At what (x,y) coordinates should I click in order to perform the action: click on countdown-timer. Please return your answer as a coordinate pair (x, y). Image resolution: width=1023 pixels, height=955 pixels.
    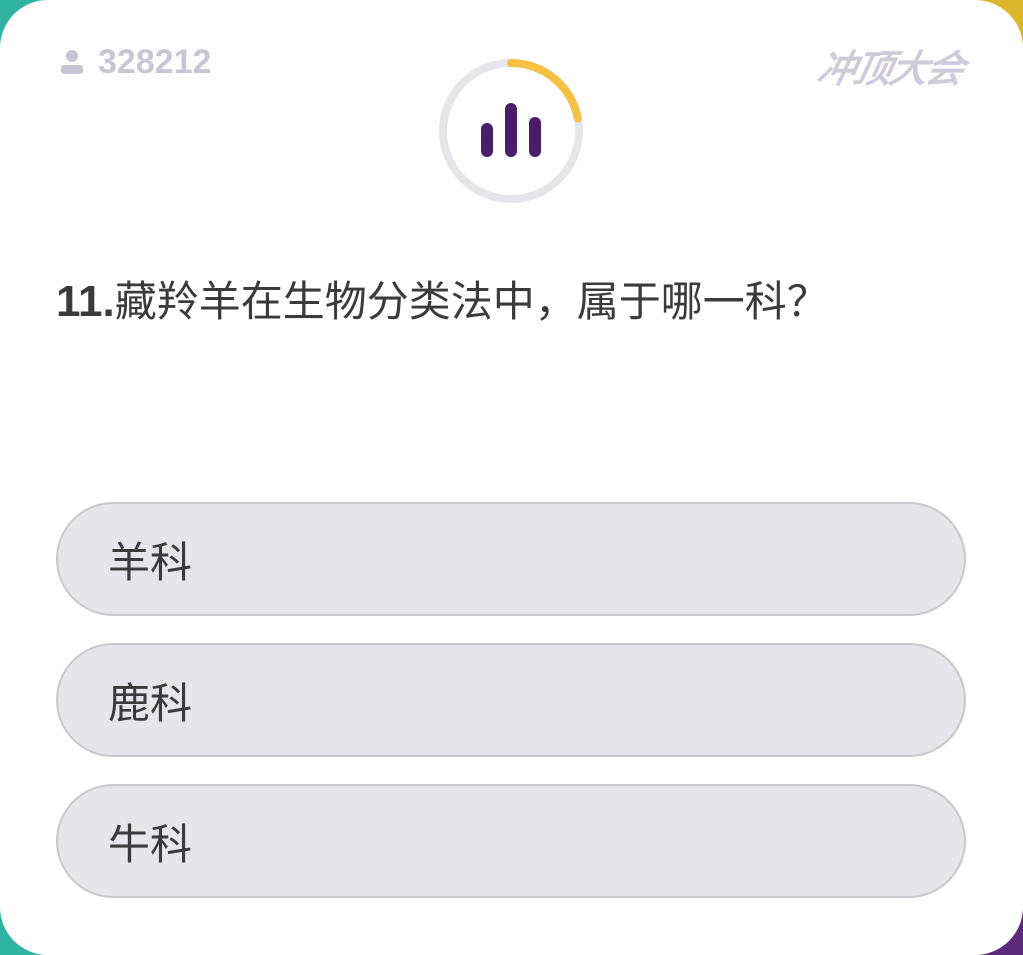
    Looking at the image, I should click on (511, 131).